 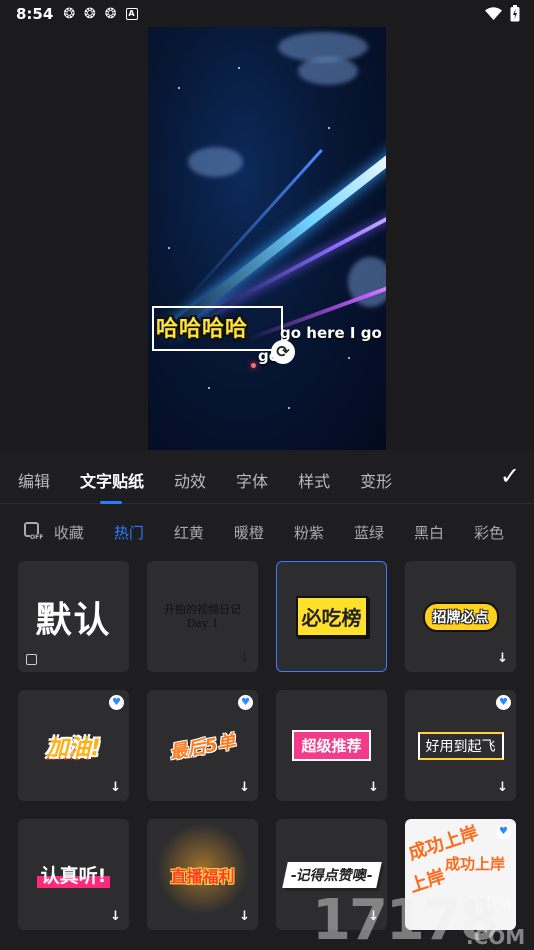 I want to click on sticker-text: 好用到起飞, so click(x=460, y=745).